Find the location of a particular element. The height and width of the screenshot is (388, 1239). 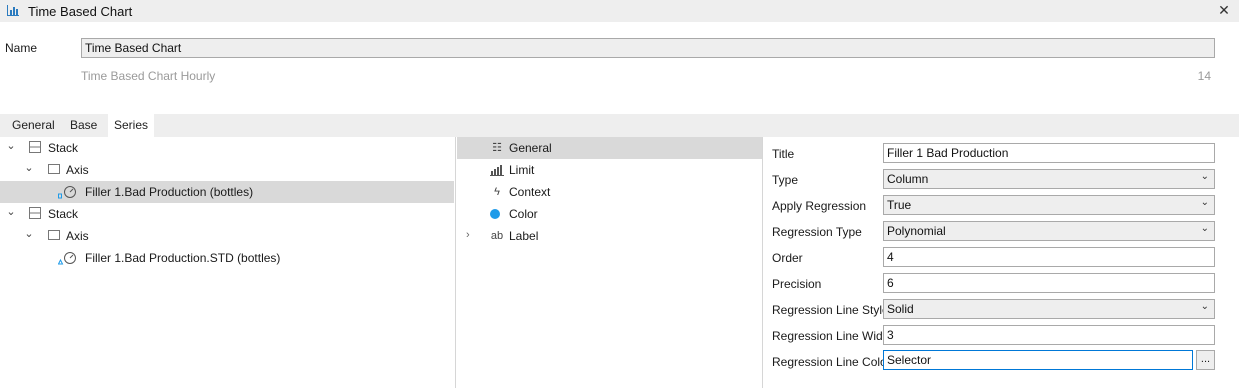

precision-input is located at coordinates (1049, 283).